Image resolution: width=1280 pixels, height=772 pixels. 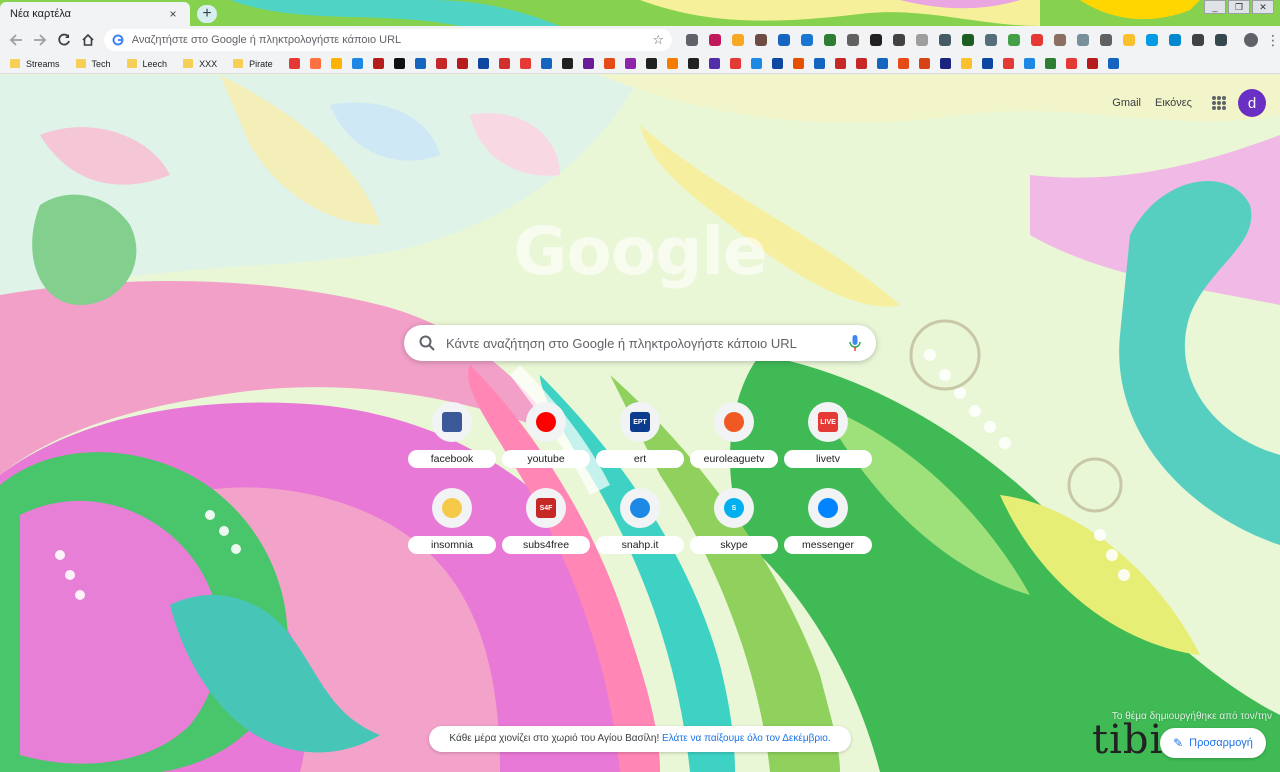 I want to click on shortcut-tile: youtube, so click(x=546, y=435).